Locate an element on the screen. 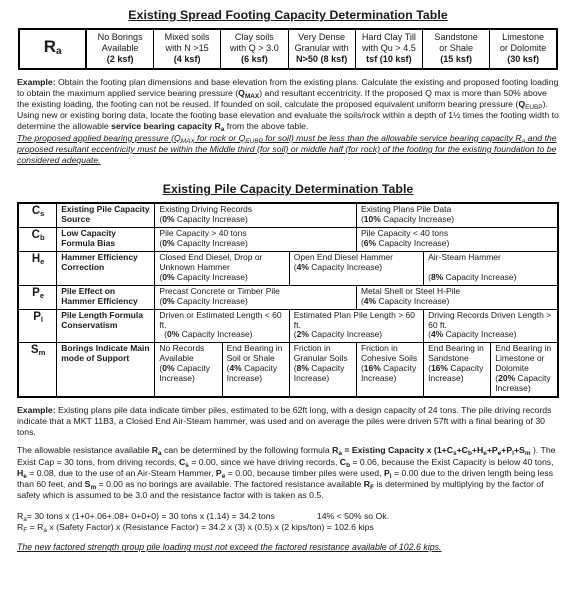 This screenshot has height=600, width=576. symbol-letter: P is located at coordinates (37, 316).